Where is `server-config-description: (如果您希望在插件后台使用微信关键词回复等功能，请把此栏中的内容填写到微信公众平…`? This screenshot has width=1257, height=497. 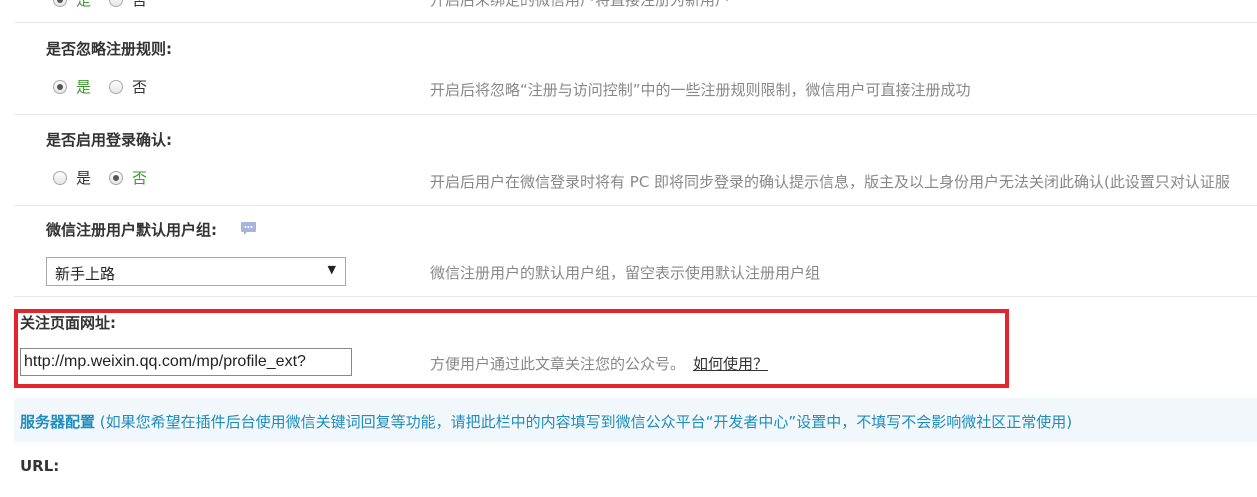 server-config-description: (如果您希望在插件后台使用微信关键词回复等功能，请把此栏中的内容填写到微信公众平… is located at coordinates (586, 422).